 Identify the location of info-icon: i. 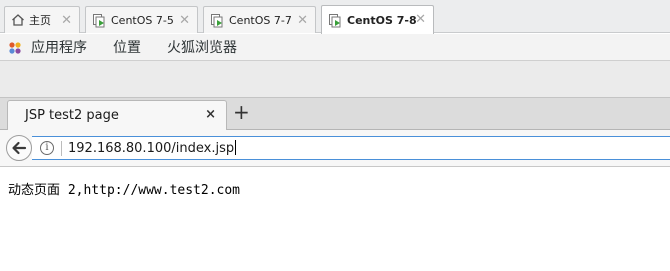
(47, 148).